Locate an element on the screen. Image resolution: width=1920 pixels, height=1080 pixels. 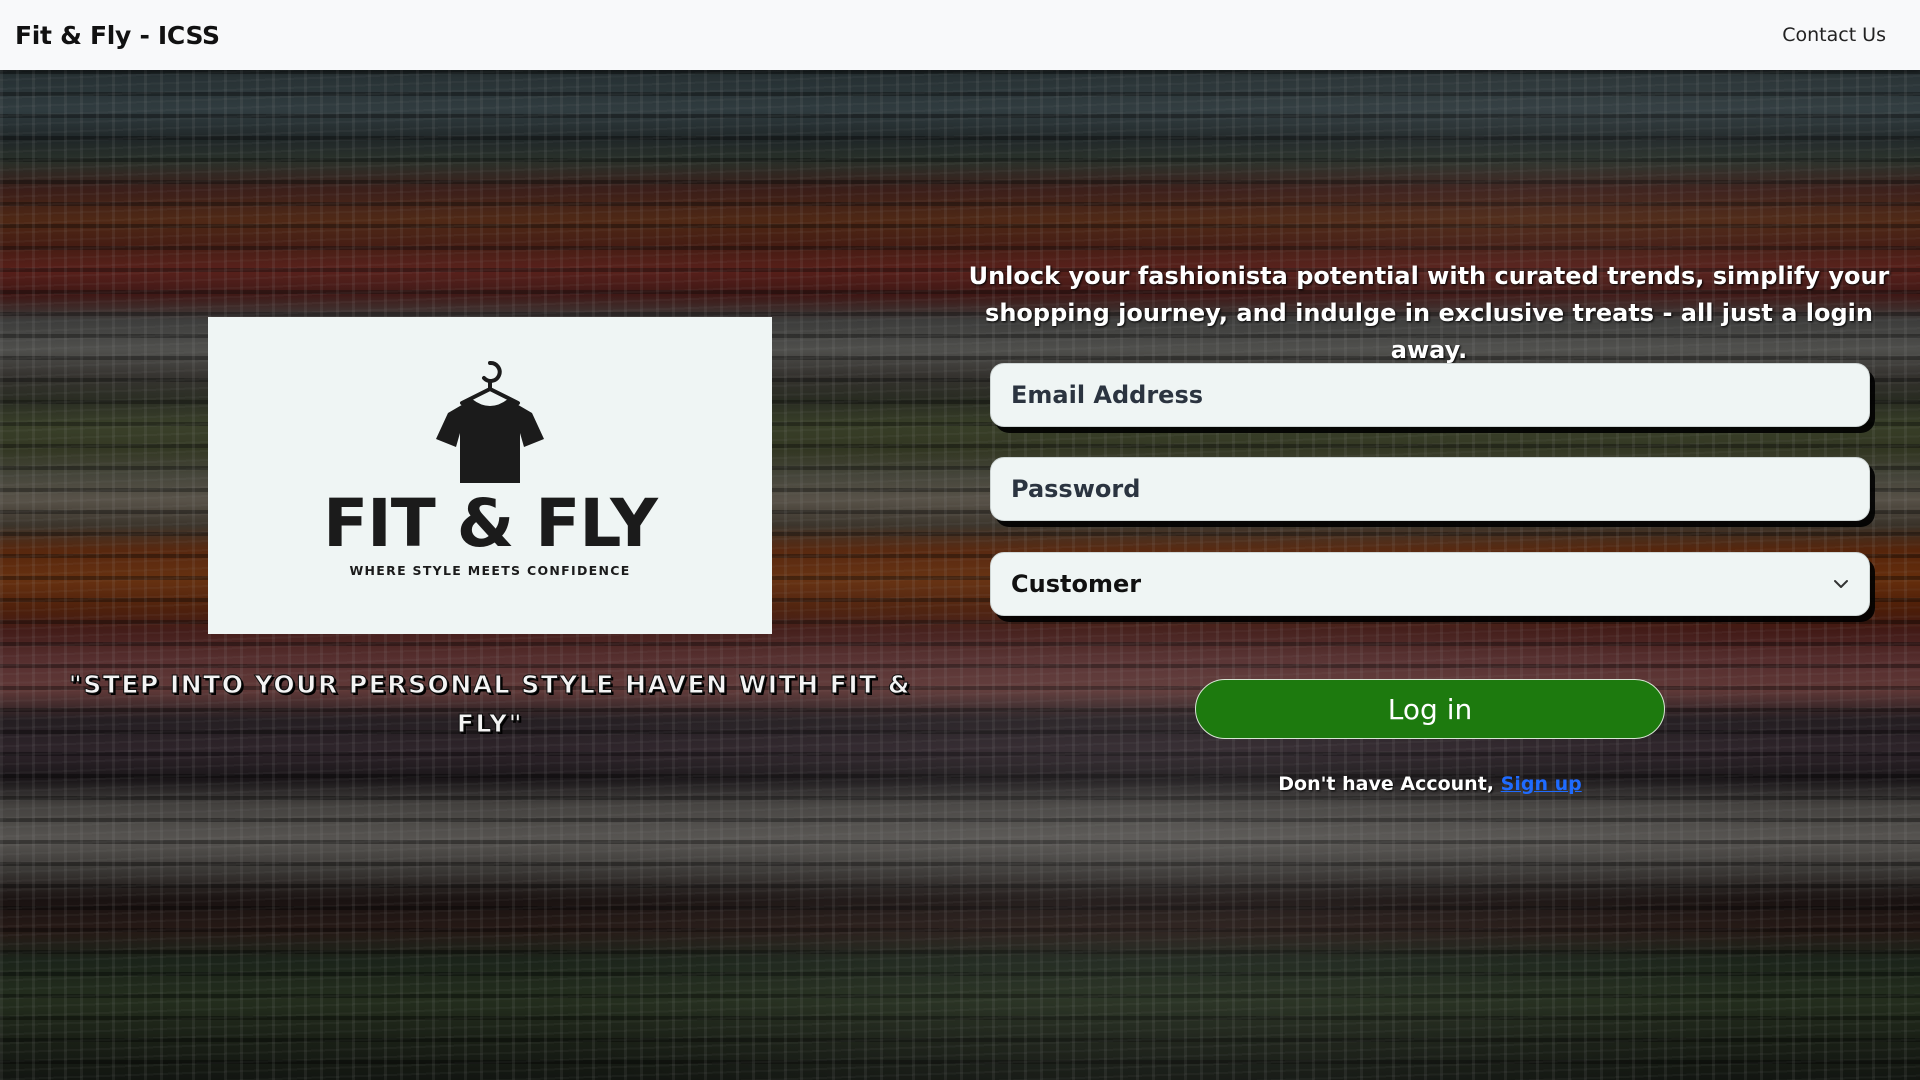
chevron-down-icon is located at coordinates (1841, 584).